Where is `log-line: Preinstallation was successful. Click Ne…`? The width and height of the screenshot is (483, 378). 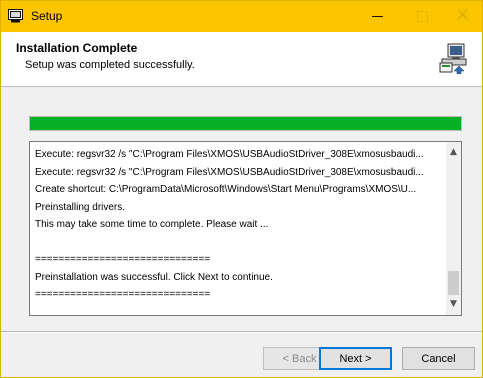
log-line: Preinstallation was successful. Click Ne… is located at coordinates (154, 277).